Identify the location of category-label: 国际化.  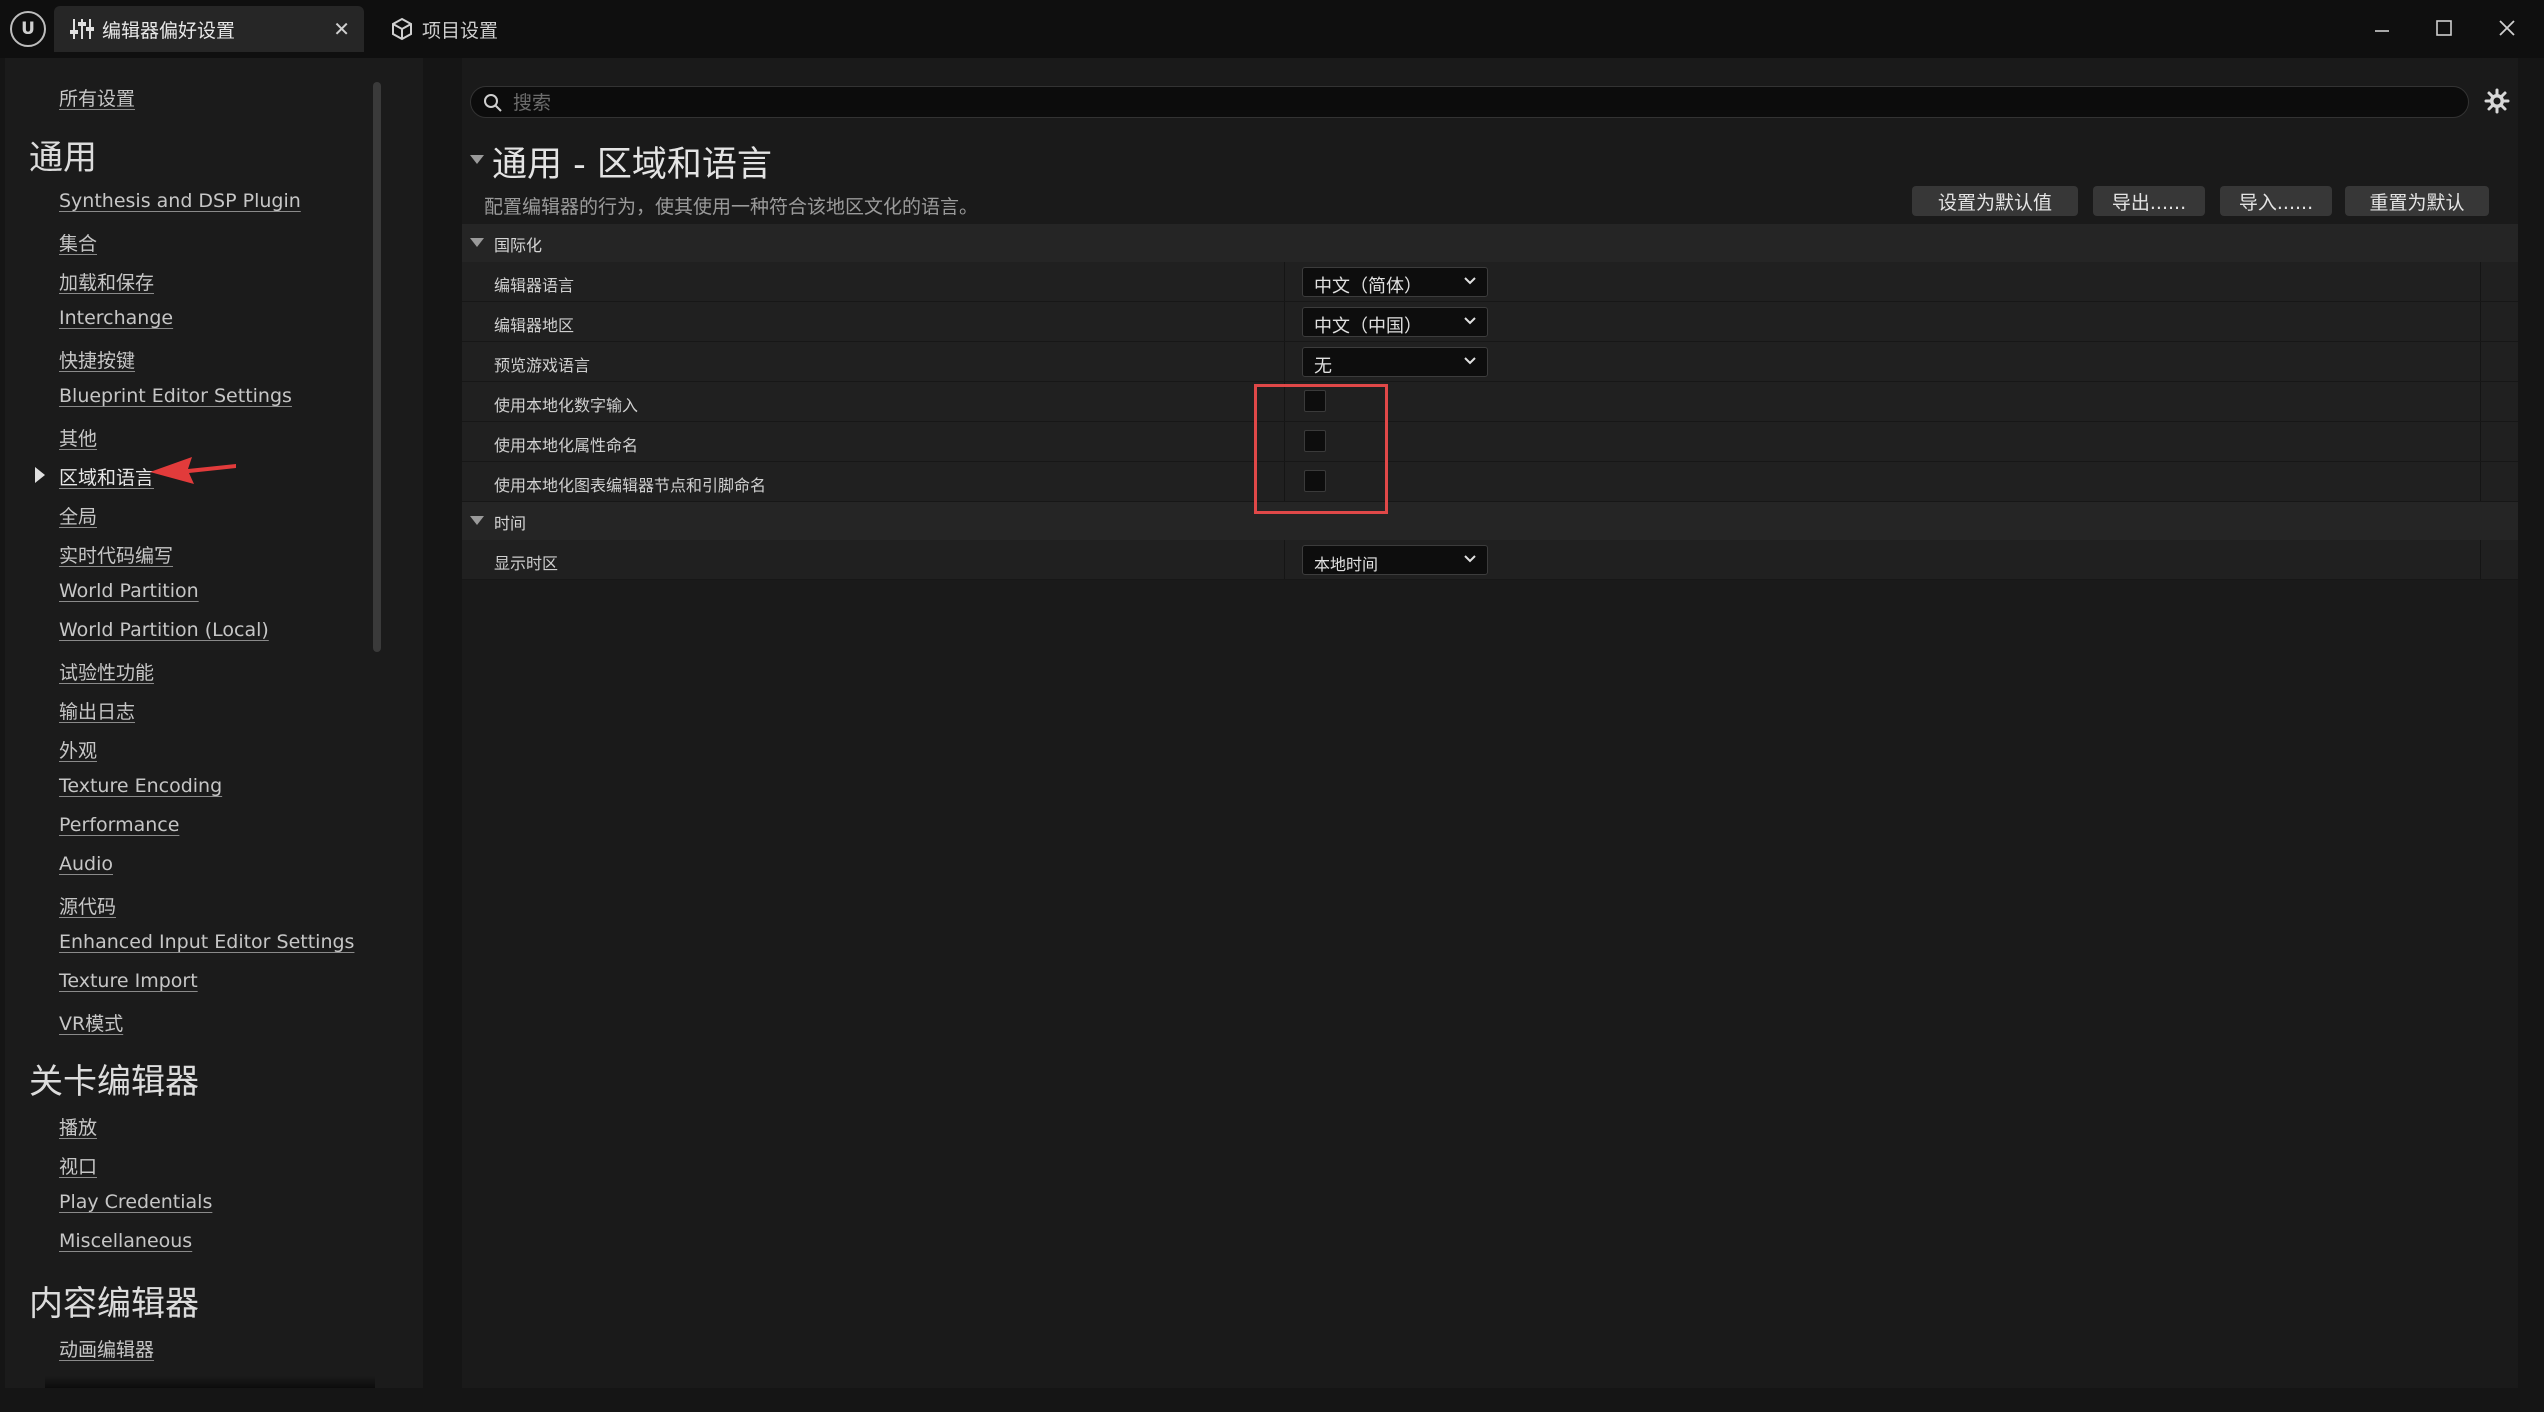
(518, 245).